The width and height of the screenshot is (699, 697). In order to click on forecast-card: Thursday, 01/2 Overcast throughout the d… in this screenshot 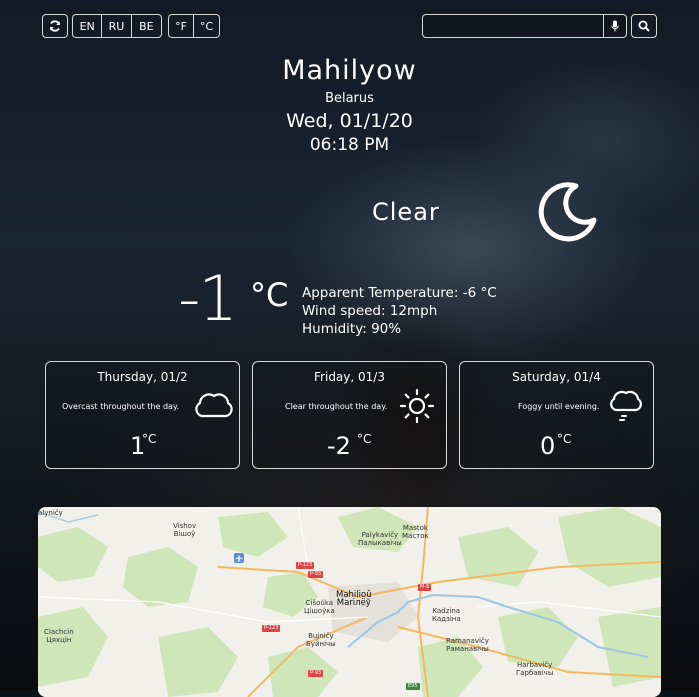, I will do `click(142, 415)`.